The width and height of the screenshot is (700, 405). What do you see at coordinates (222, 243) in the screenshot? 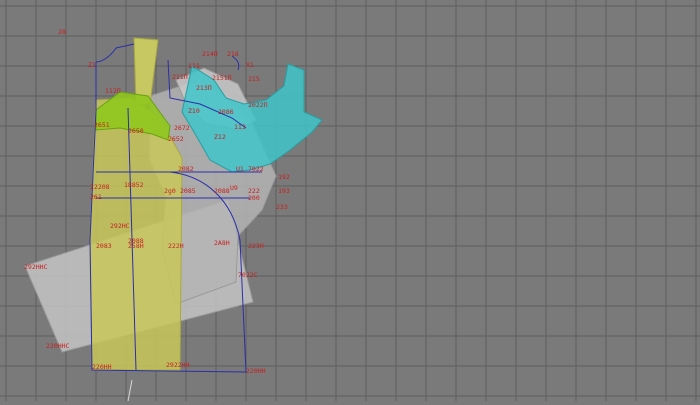
I see `point-label-2a8h: 2А8Н` at bounding box center [222, 243].